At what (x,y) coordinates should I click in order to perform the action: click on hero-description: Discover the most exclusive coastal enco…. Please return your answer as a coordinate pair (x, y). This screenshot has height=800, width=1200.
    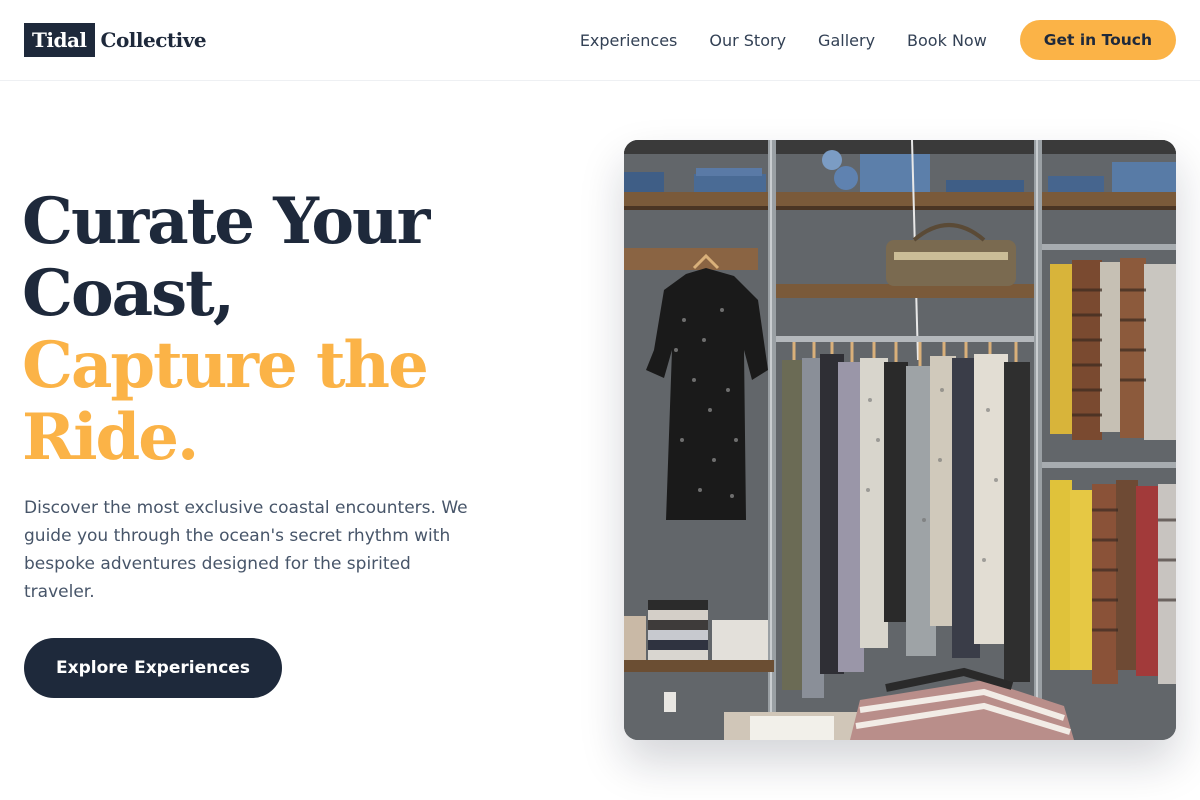
    Looking at the image, I should click on (246, 550).